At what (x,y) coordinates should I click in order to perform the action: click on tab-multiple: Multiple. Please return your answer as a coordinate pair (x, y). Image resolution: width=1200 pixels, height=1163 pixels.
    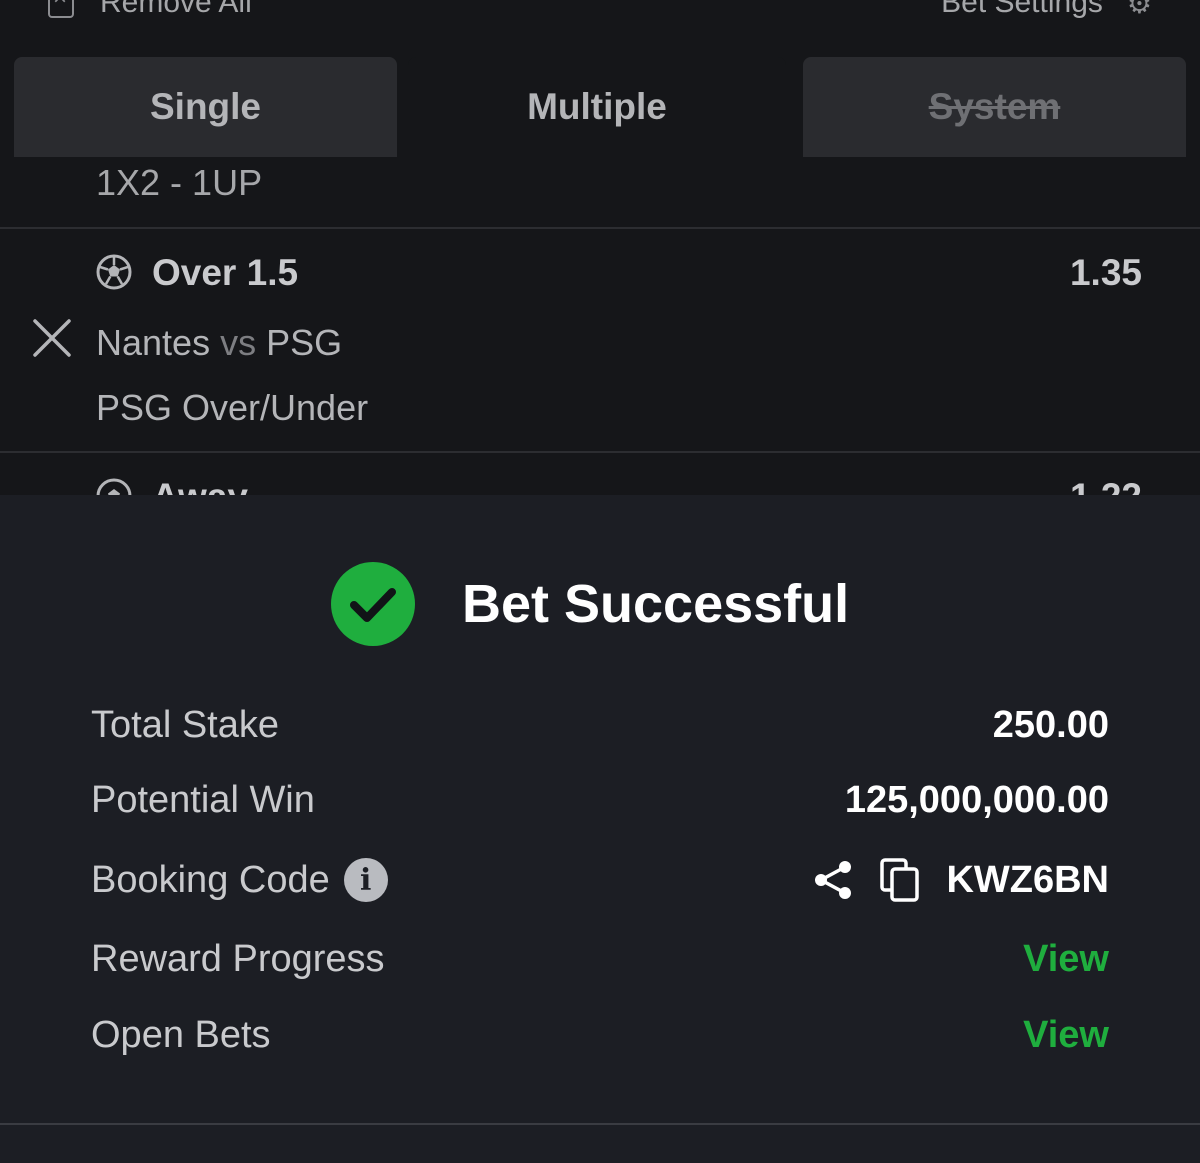
    Looking at the image, I should click on (597, 107).